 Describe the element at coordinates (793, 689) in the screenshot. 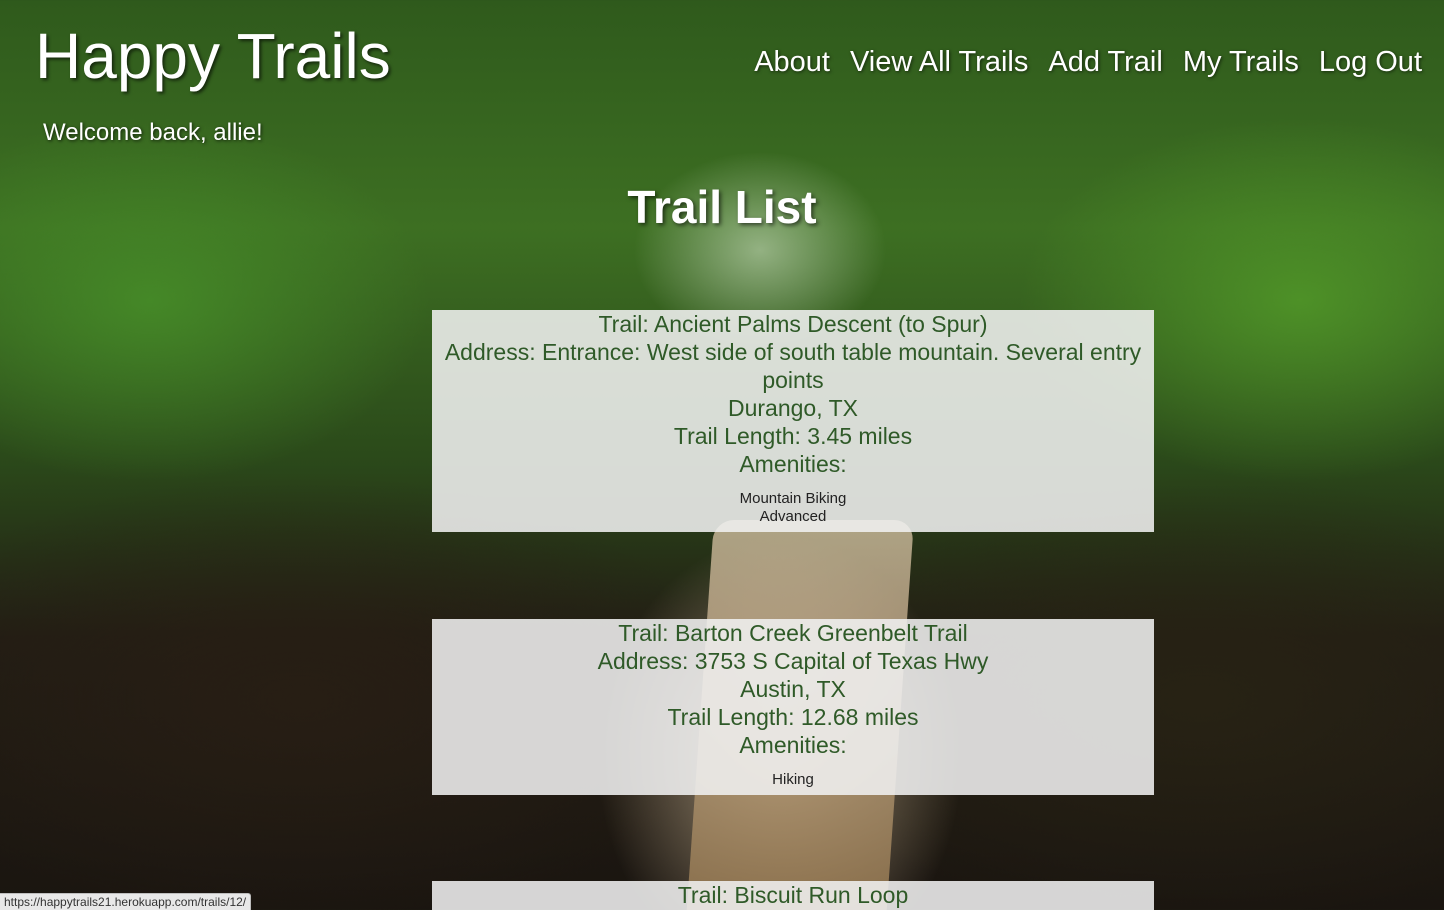

I see `trail-city: Austin, TX` at that location.